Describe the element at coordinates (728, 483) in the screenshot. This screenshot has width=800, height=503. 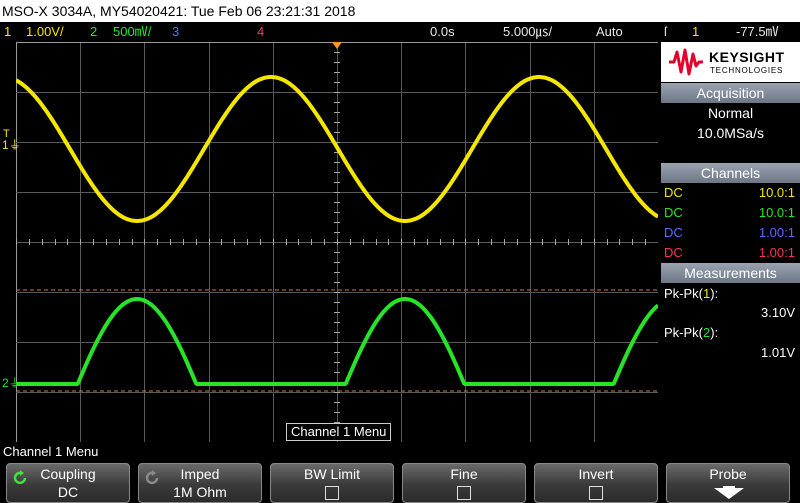
I see `softkey-probe: Probe` at that location.